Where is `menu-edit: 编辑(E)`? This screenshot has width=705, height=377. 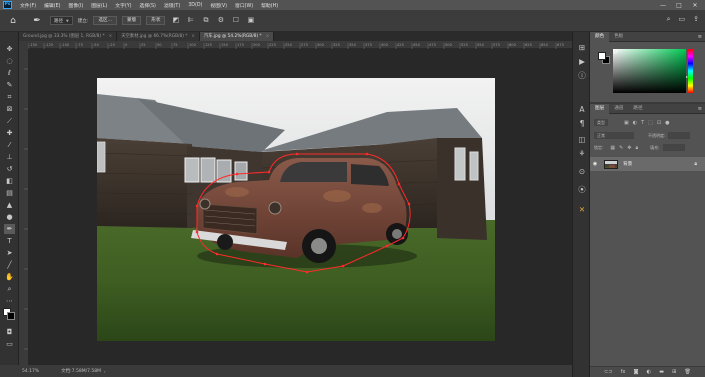 menu-edit: 编辑(E) is located at coordinates (52, 5).